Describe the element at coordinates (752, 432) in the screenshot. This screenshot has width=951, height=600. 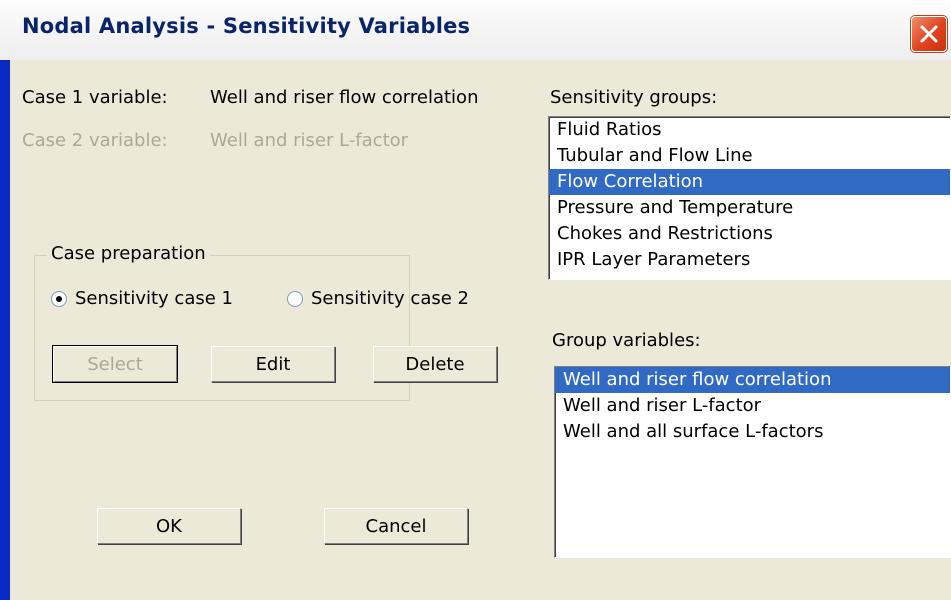
I see `group-variable-item: Well and all surface L-factors` at that location.